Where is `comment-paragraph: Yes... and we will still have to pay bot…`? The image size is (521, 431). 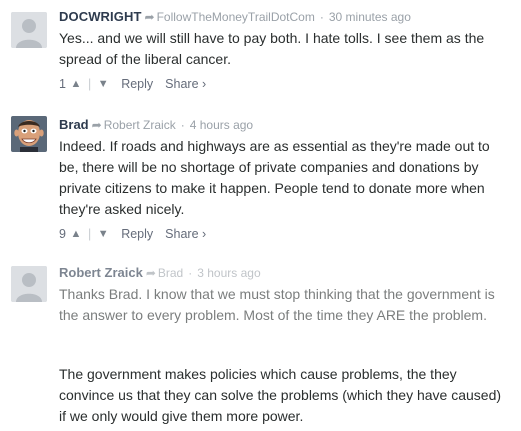
comment-paragraph: Yes... and we will still have to pay bot… is located at coordinates (272, 48).